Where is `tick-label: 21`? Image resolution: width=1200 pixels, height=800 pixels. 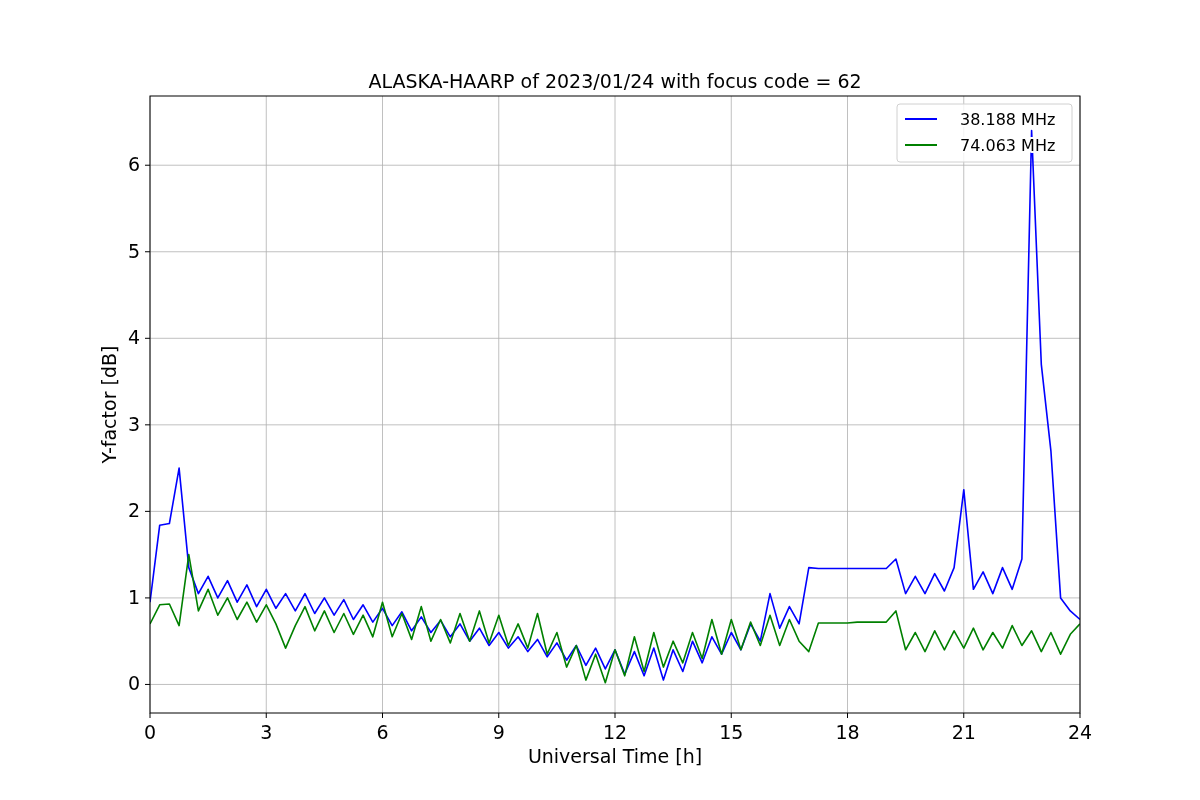 tick-label: 21 is located at coordinates (963, 732).